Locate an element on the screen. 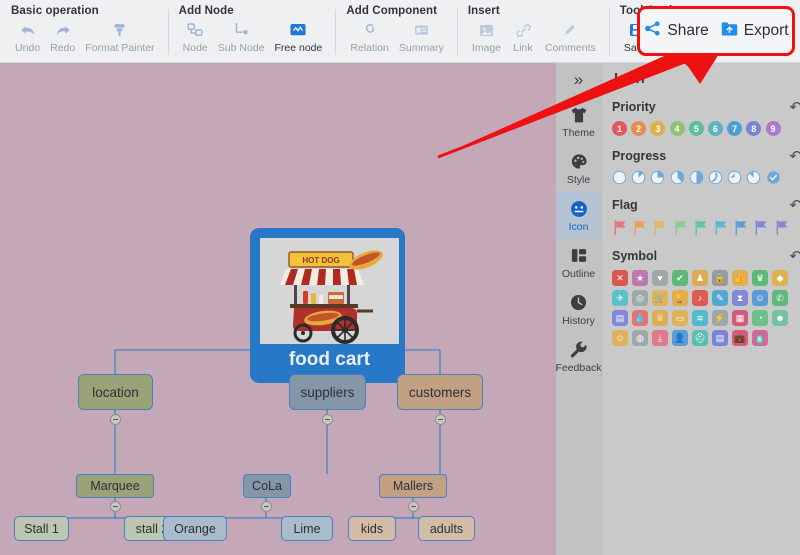  mindmap-node-stall-1: Stall 1 is located at coordinates (41, 528).